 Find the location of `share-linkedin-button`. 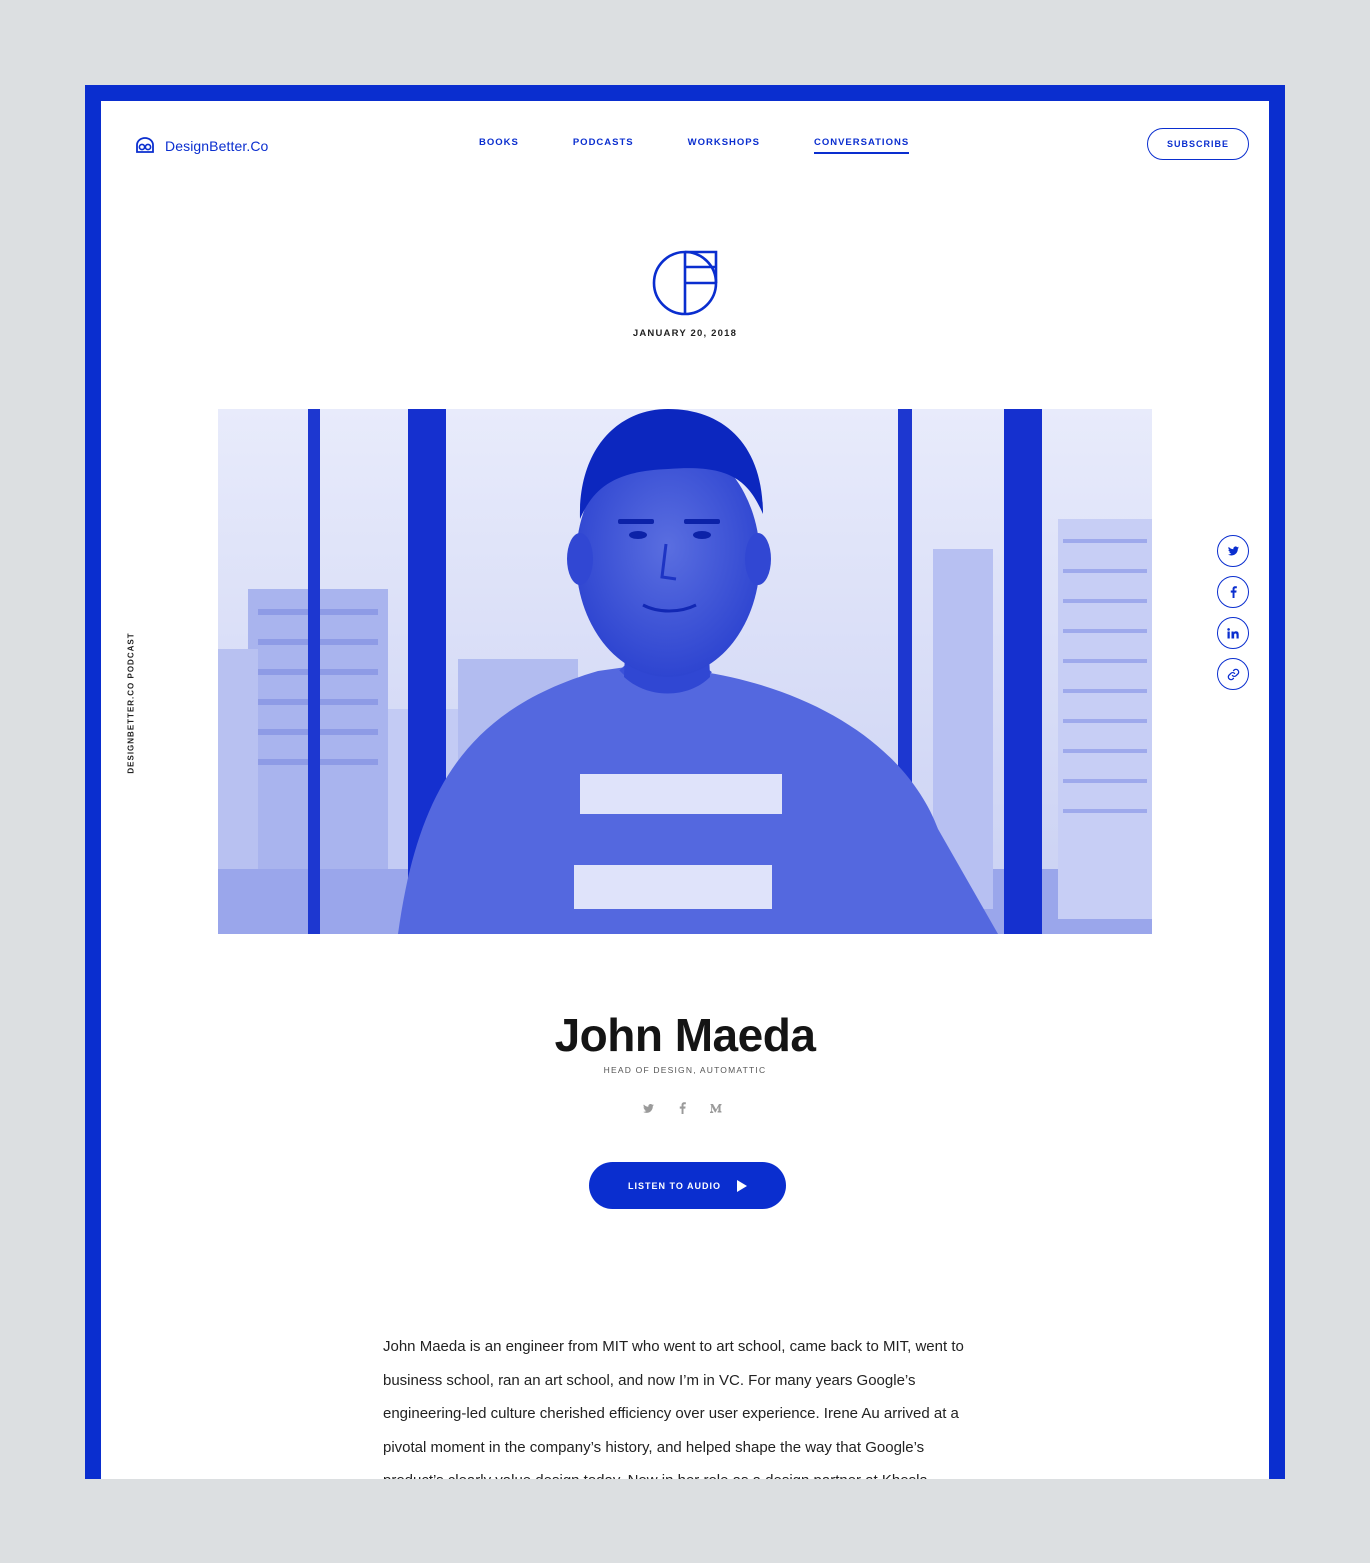

share-linkedin-button is located at coordinates (1233, 633).